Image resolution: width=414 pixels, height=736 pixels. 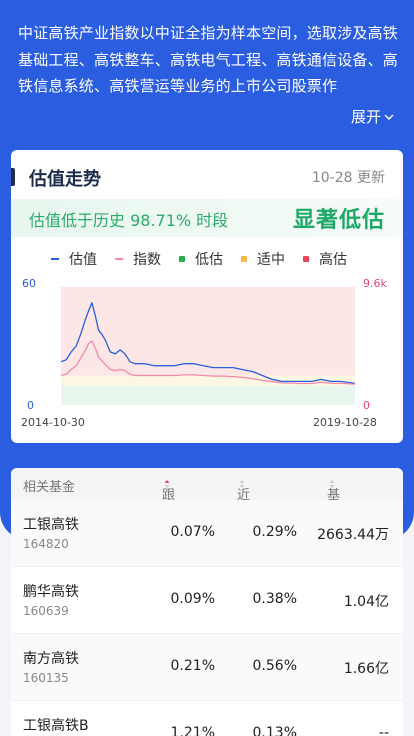 What do you see at coordinates (207, 718) in the screenshot?
I see `table-row: 工银高铁B 1.21% 0.13% --` at bounding box center [207, 718].